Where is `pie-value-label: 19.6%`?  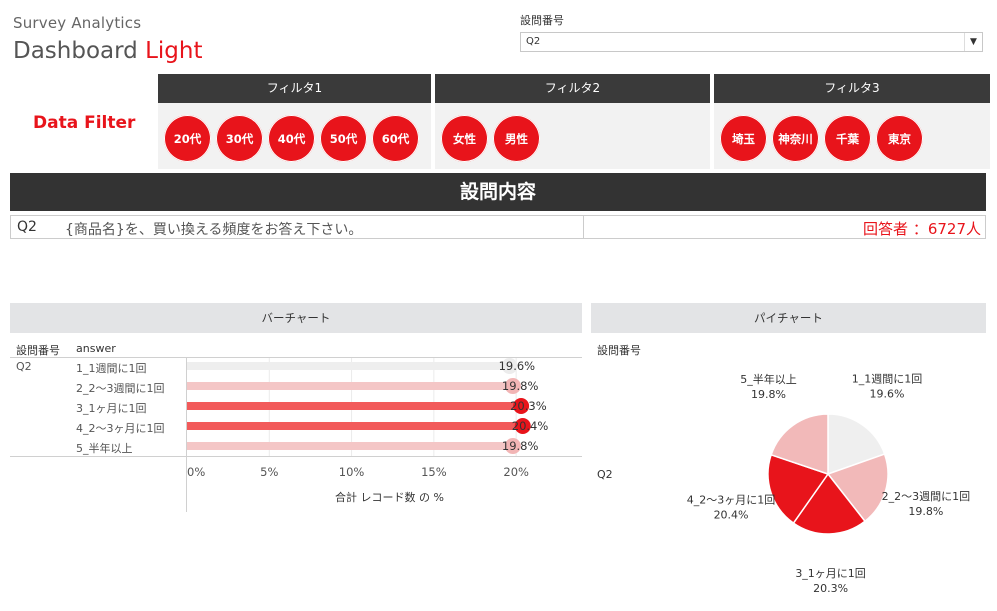
pie-value-label: 19.6% is located at coordinates (886, 394).